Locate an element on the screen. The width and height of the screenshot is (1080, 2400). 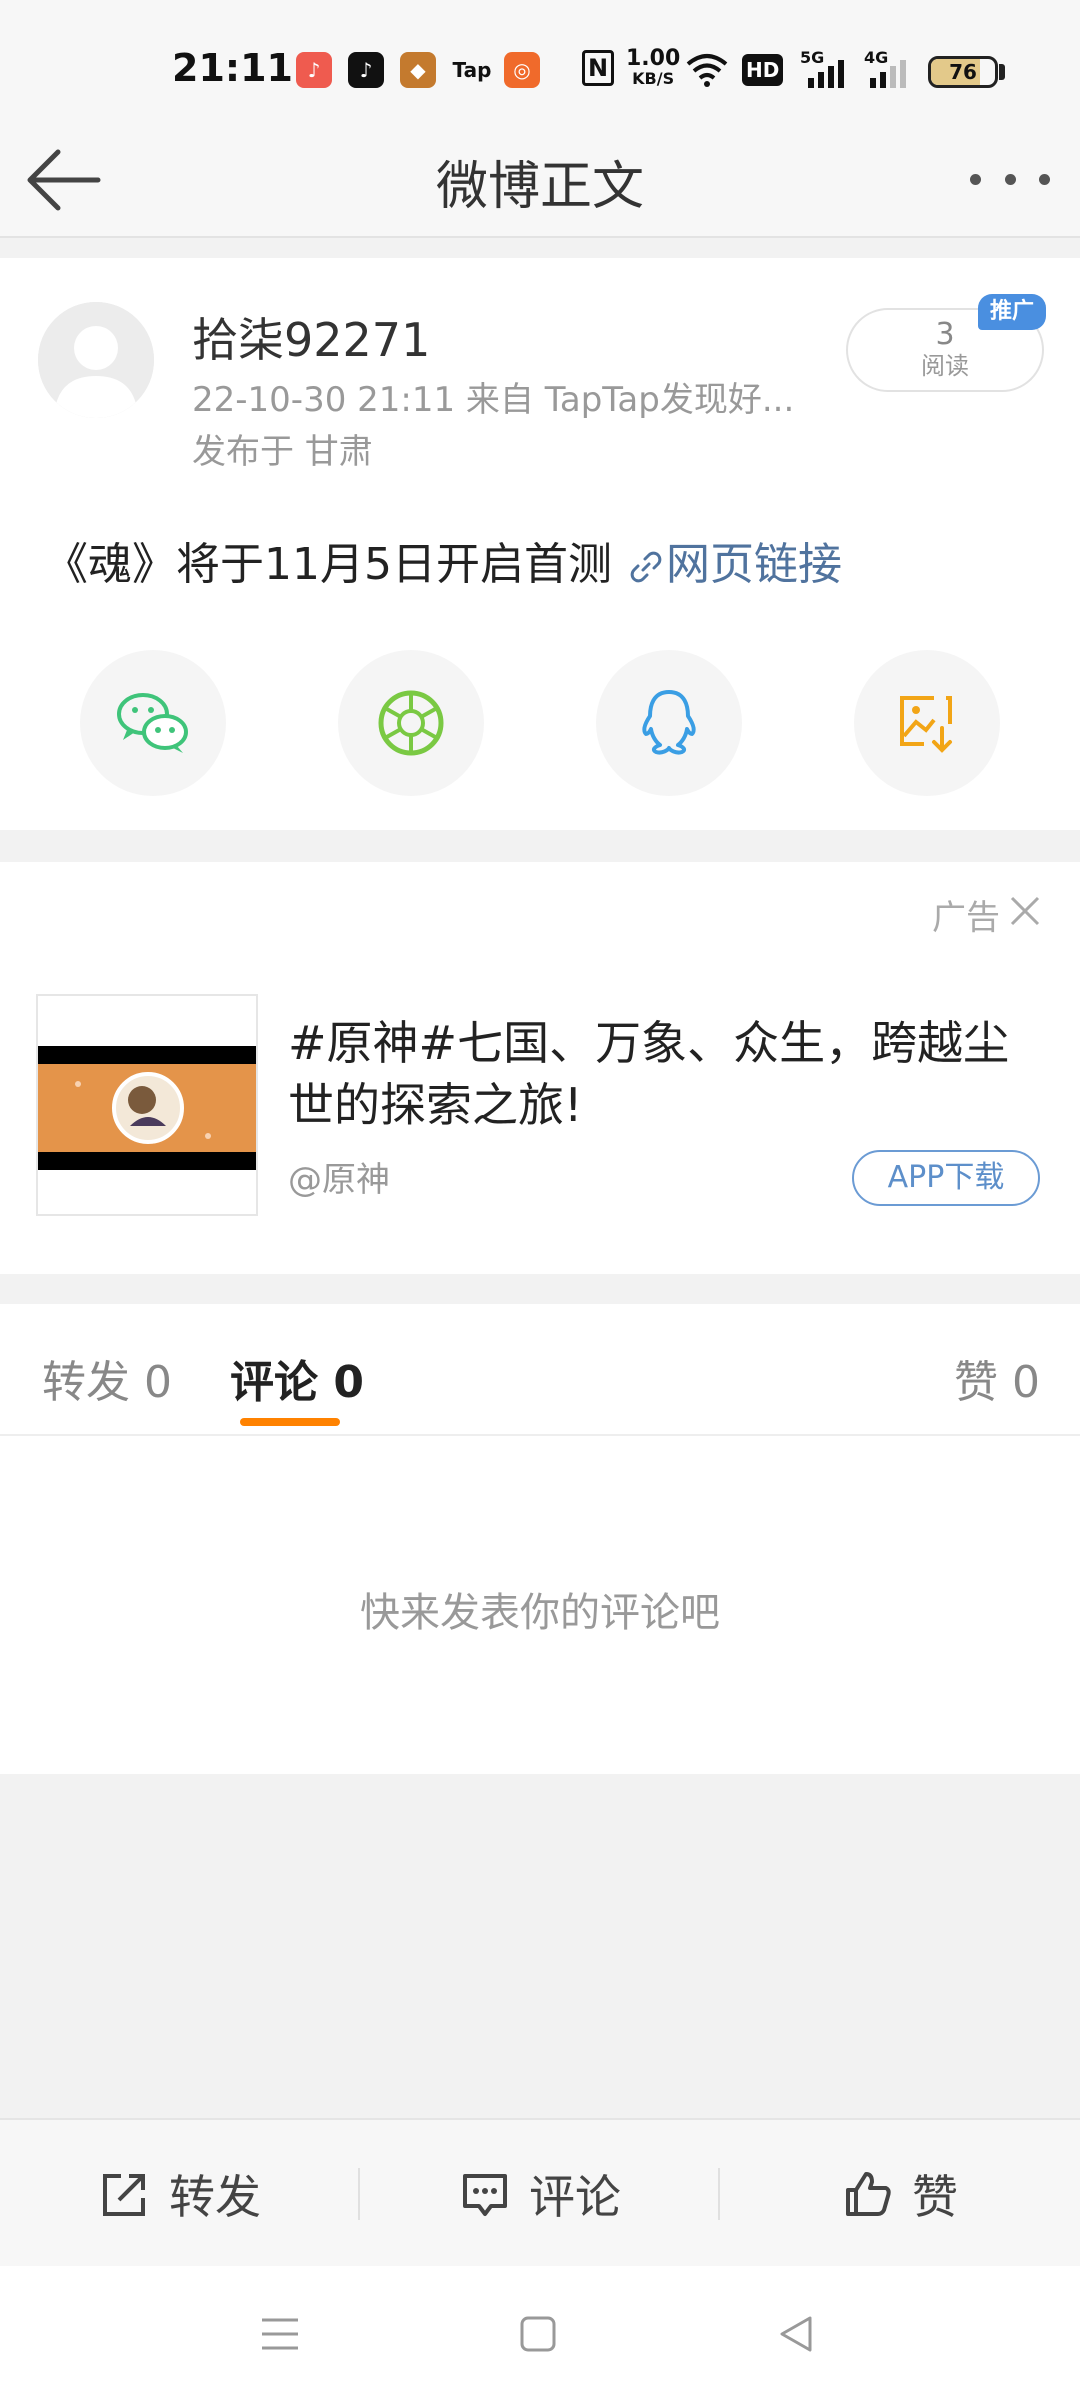
hd-badge: HD is located at coordinates (763, 70).